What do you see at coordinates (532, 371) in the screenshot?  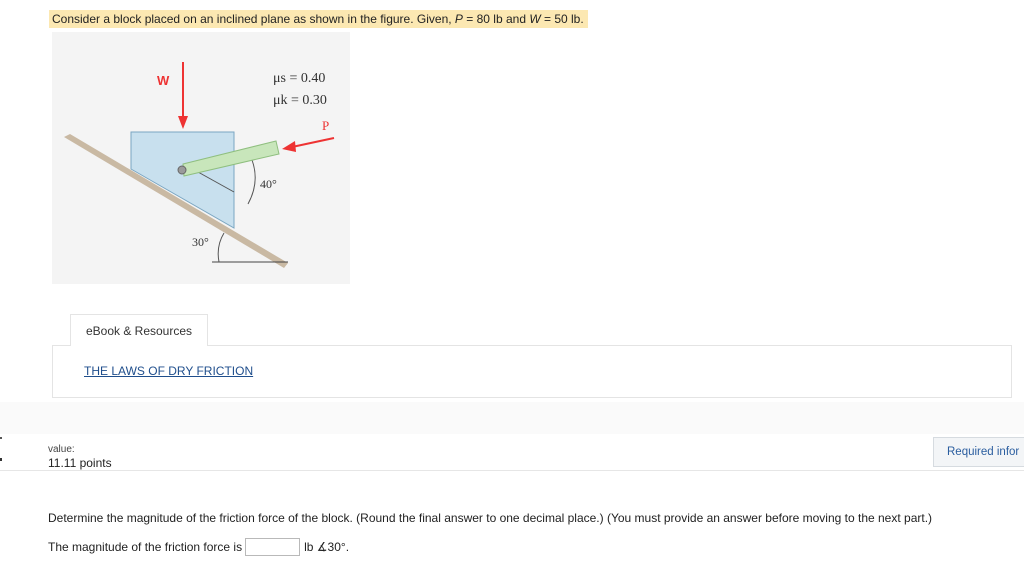 I see `ebook-panel: THE LAWS OF DRY FRICTION` at bounding box center [532, 371].